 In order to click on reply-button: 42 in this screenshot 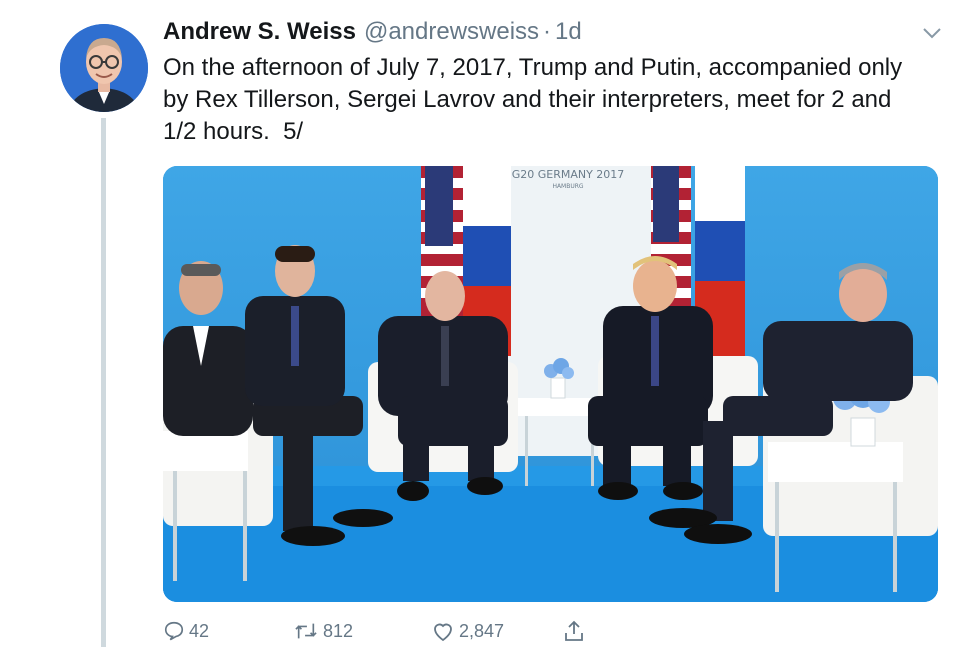, I will do `click(186, 631)`.